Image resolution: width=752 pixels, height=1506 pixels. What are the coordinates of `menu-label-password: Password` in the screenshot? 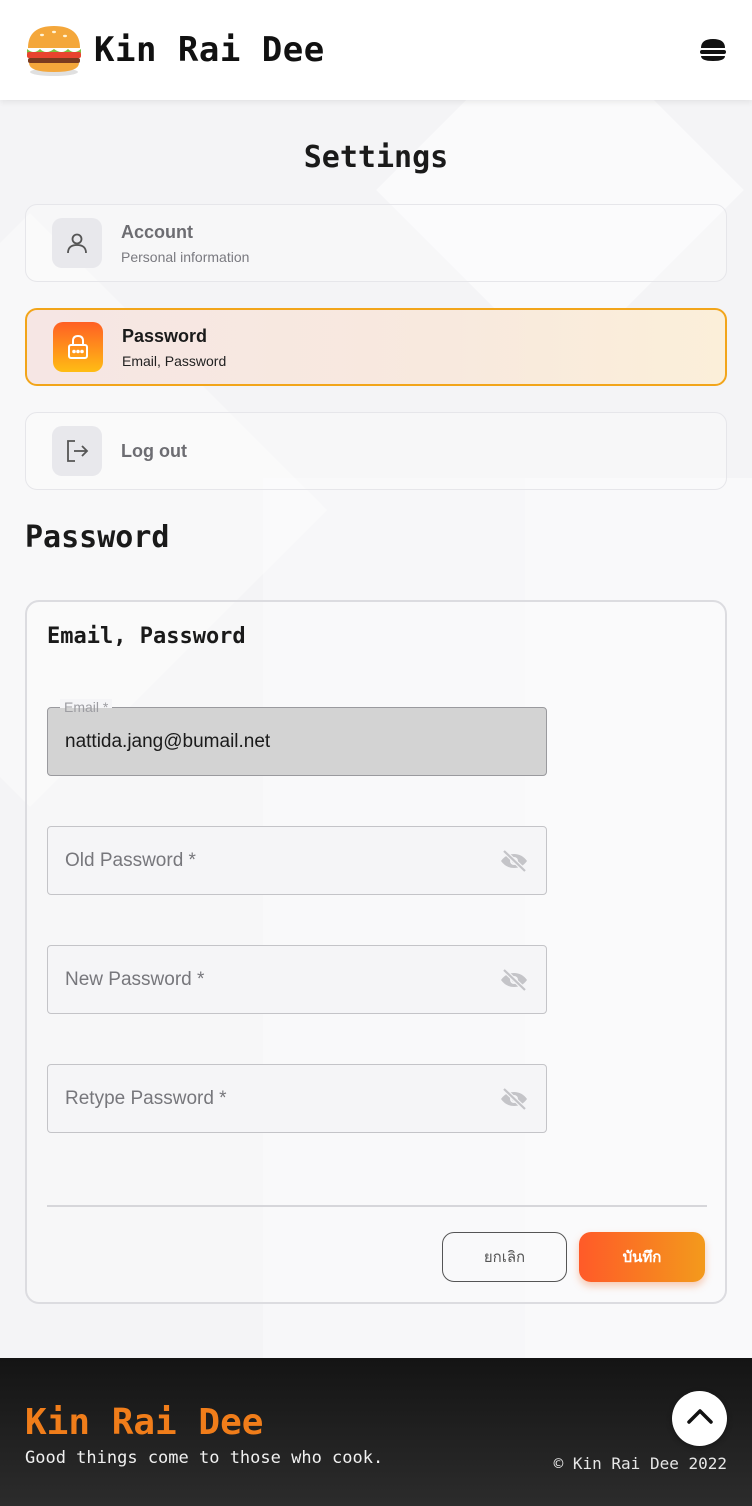 It's located at (165, 335).